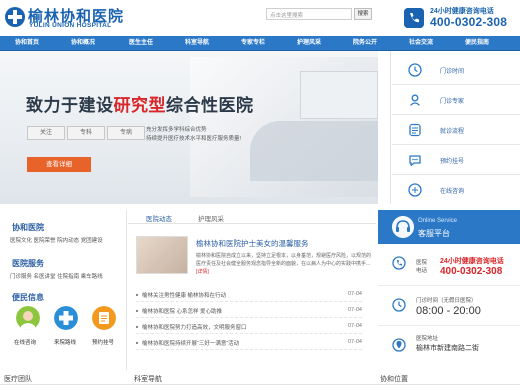  I want to click on section-title-convenience: 便民信息, so click(28, 297).